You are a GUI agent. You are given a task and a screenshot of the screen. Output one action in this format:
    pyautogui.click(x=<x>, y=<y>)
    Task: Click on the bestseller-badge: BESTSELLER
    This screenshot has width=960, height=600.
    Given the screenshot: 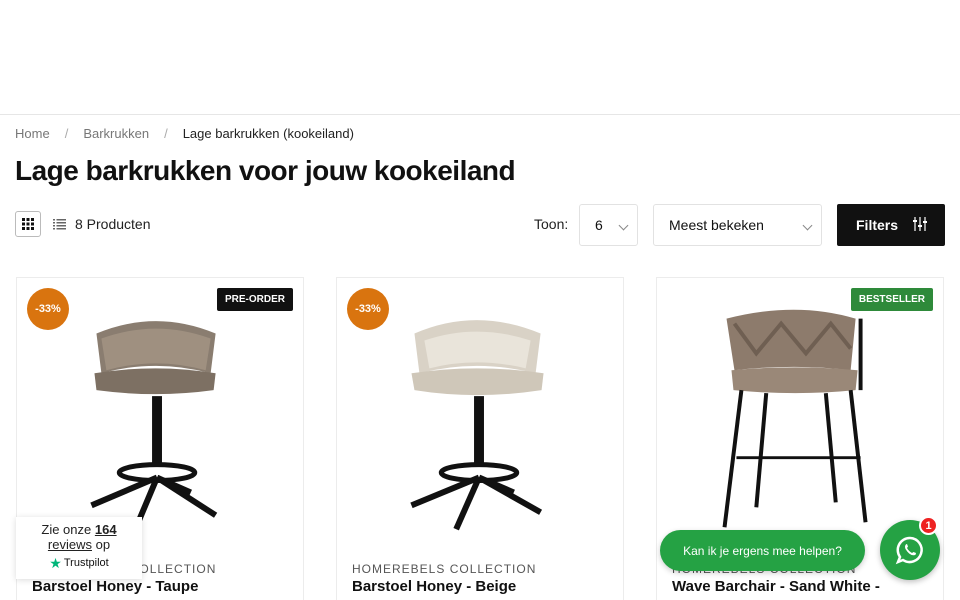 What is the action you would take?
    pyautogui.click(x=891, y=299)
    